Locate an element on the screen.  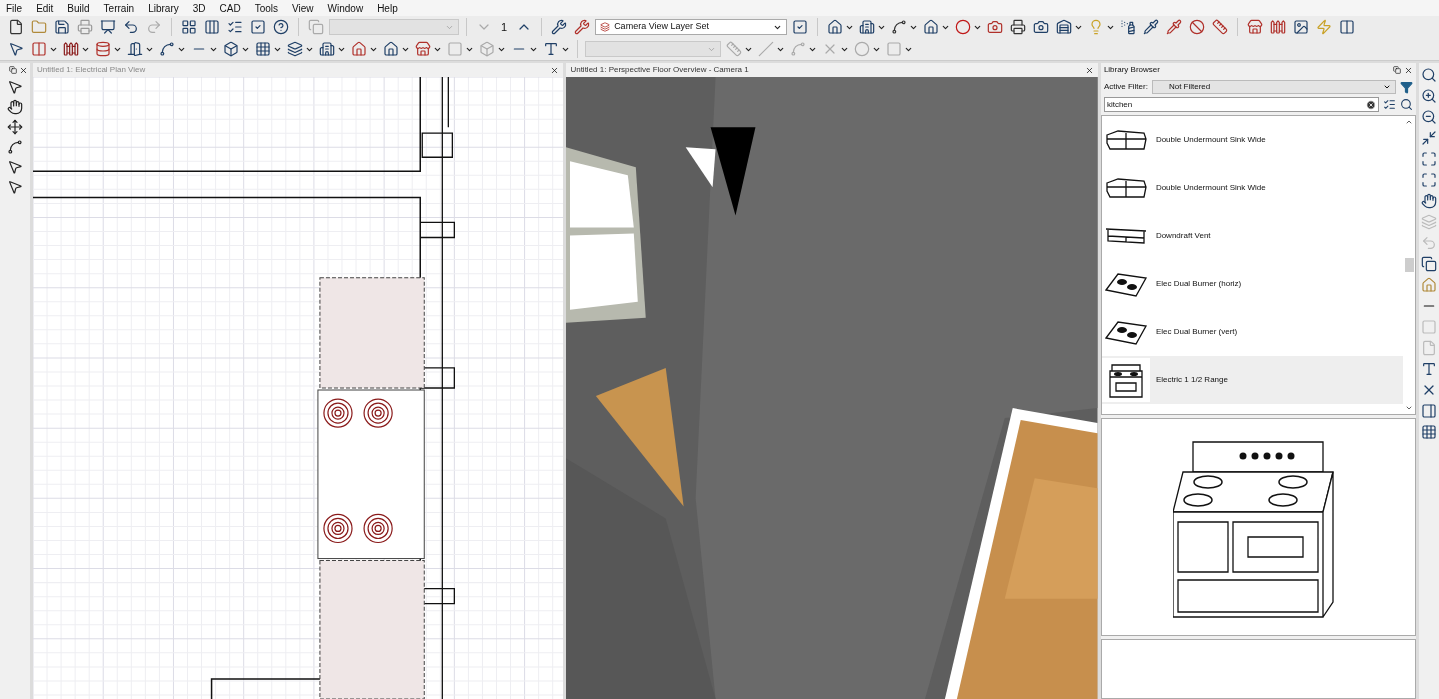
layer-set-dropdown: Camera View Layer Set is located at coordinates (691, 27).